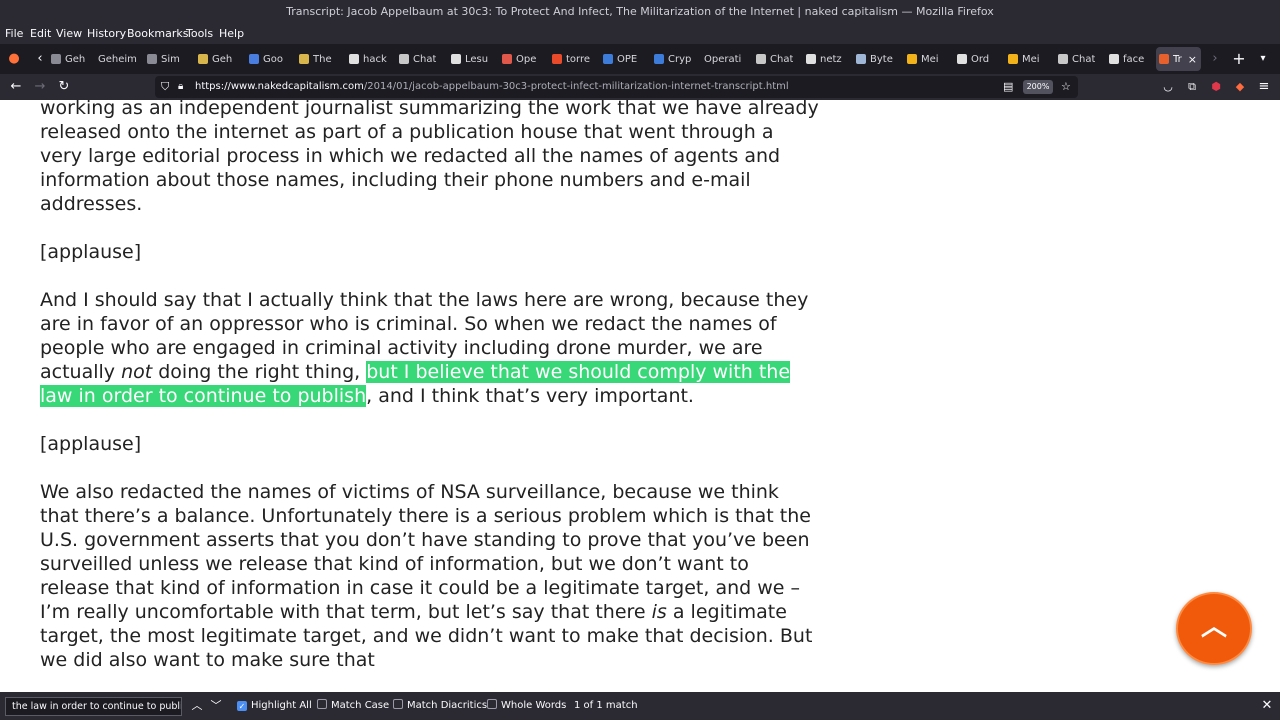 The width and height of the screenshot is (1280, 720). Describe the element at coordinates (624, 59) in the screenshot. I see `tab-12: OPE` at that location.